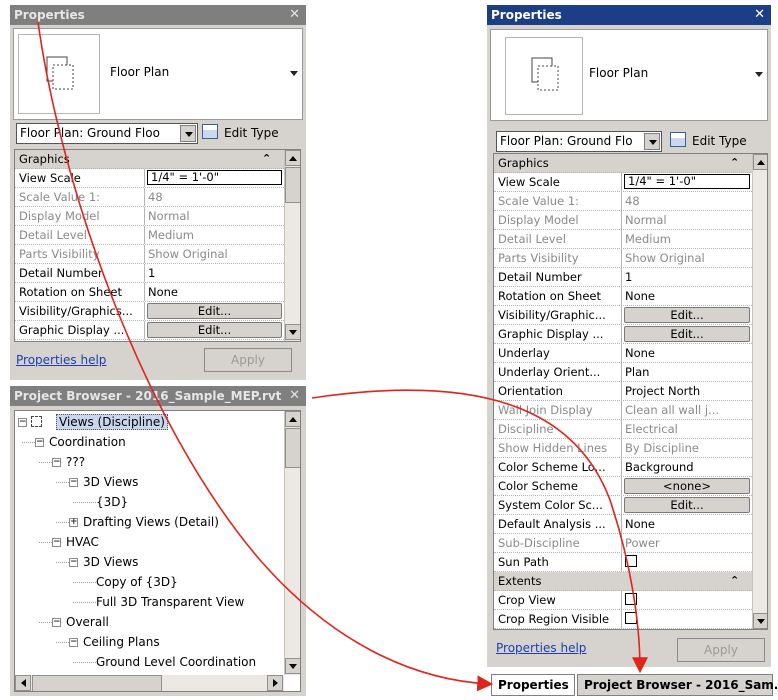 The height and width of the screenshot is (700, 778). I want to click on right-property-row: Detail Number 1, so click(623, 277).